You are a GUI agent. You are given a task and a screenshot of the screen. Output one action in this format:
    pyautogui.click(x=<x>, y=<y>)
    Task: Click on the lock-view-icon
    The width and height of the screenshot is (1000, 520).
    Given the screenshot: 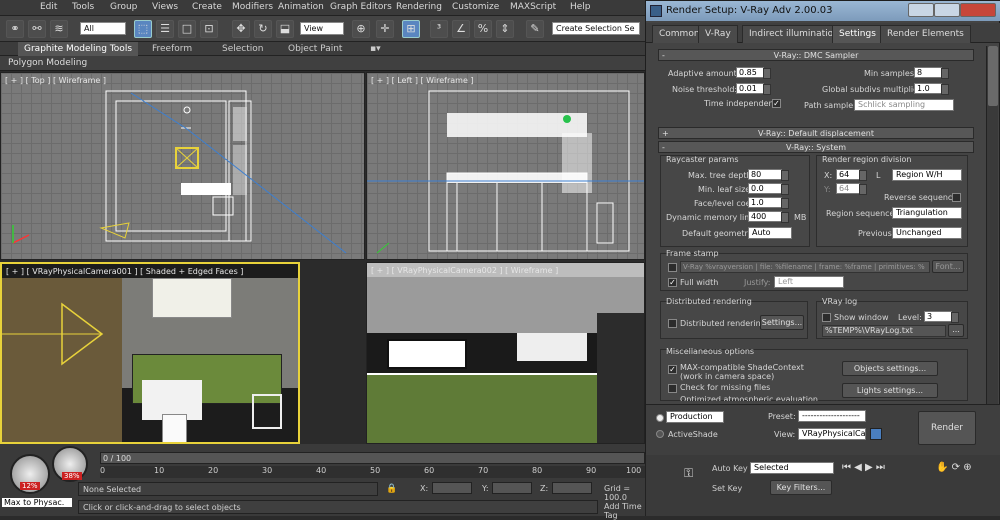 What is the action you would take?
    pyautogui.click(x=876, y=434)
    